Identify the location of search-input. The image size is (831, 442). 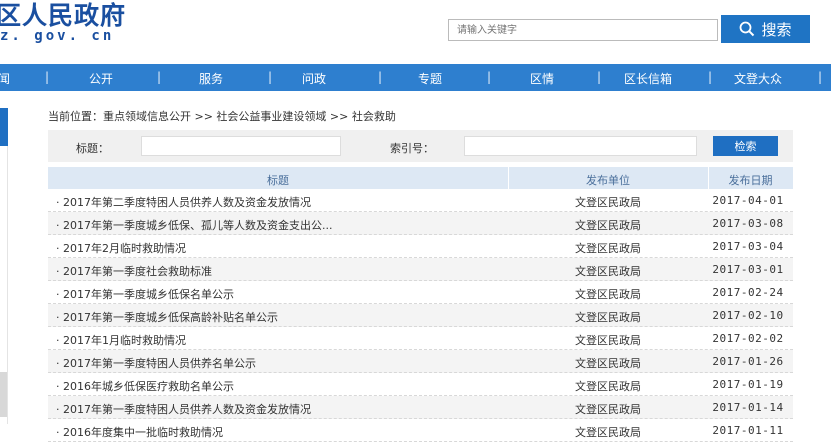
(583, 30).